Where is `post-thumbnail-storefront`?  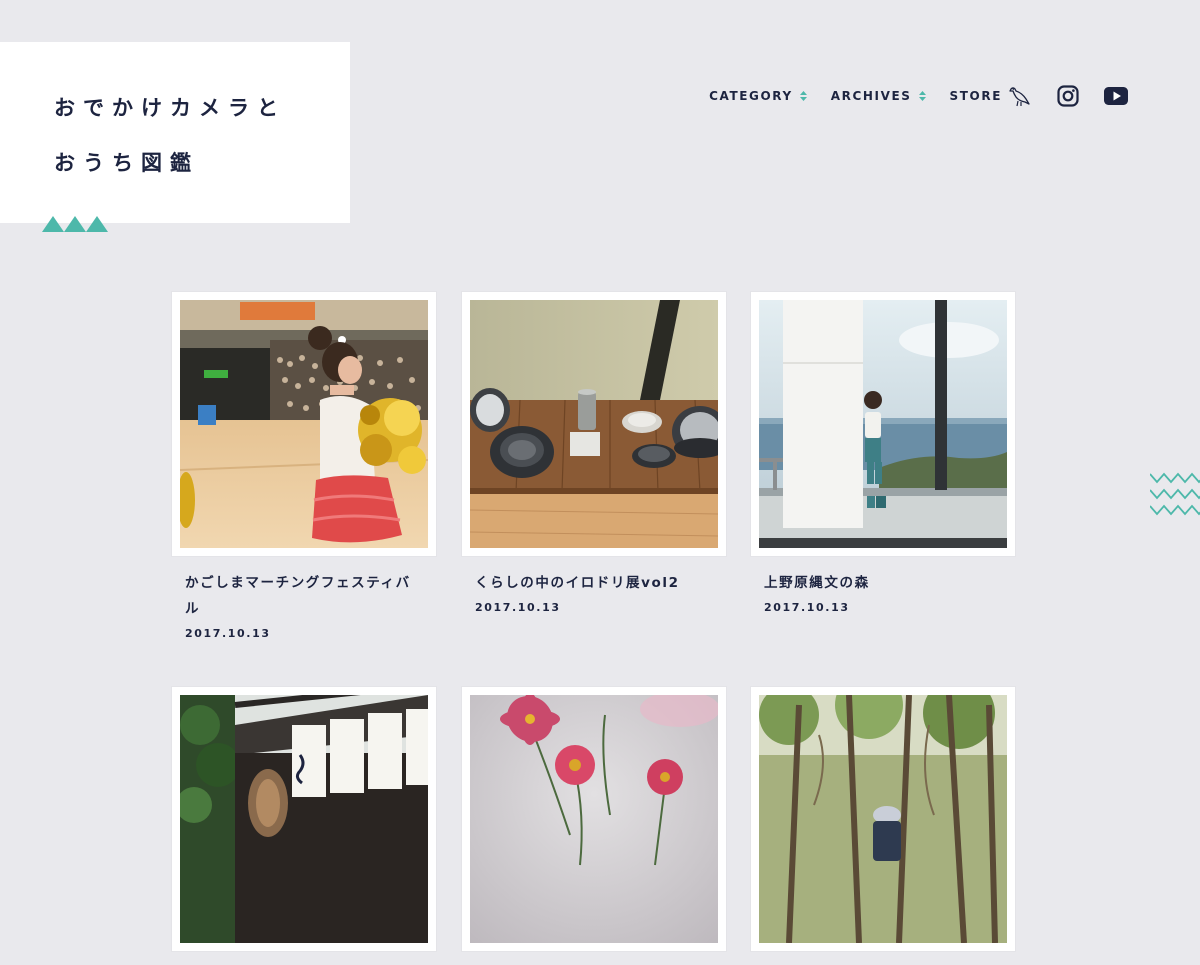
post-thumbnail-storefront is located at coordinates (304, 819).